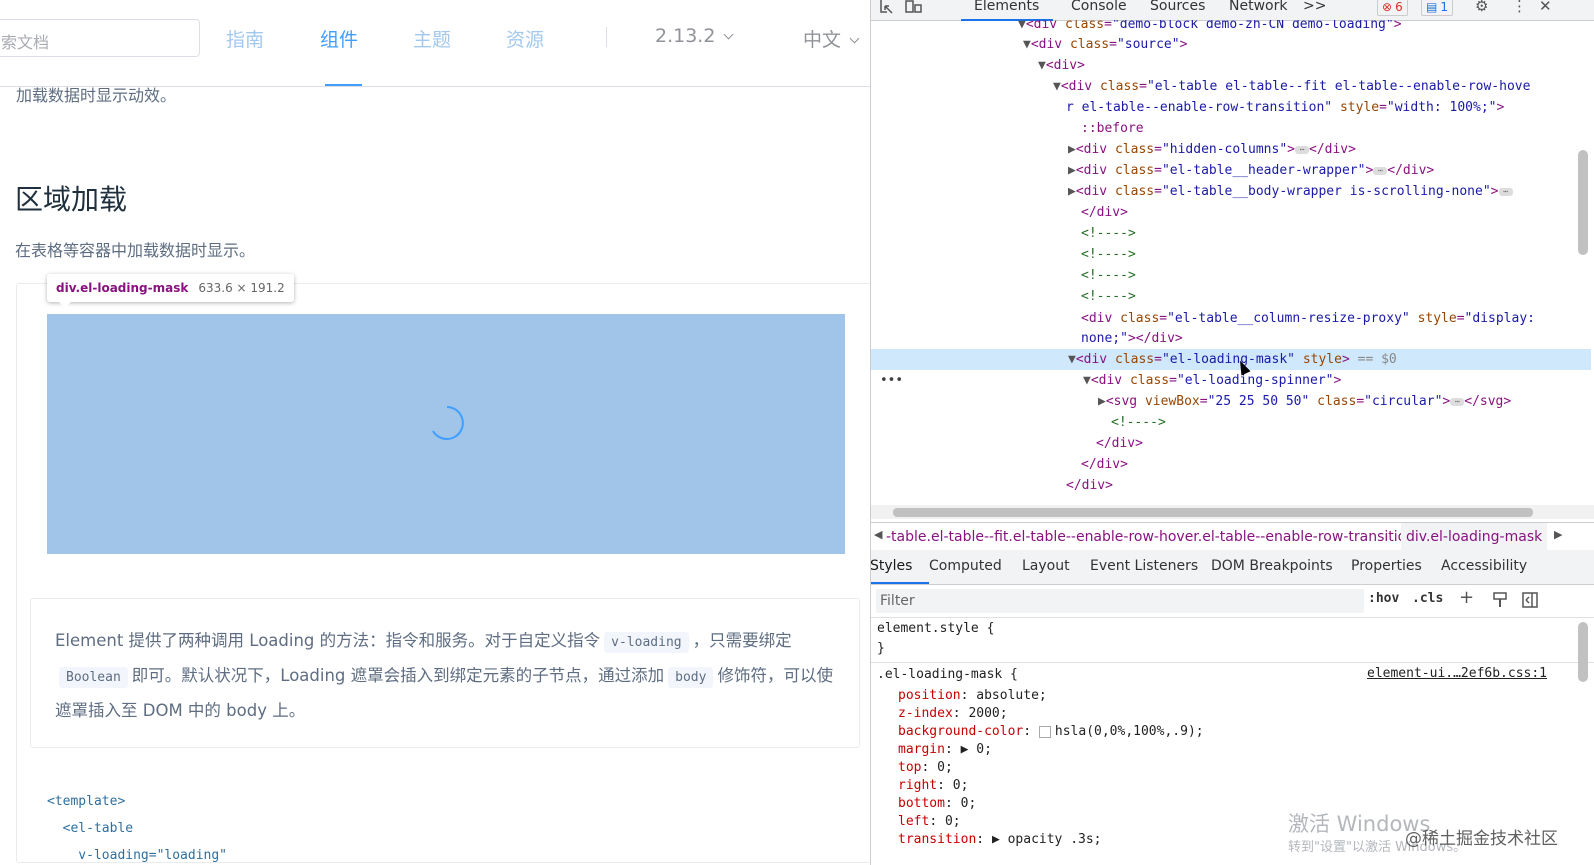  Describe the element at coordinates (947, 675) in the screenshot. I see `rule-selector: .el-loading-mask {` at that location.